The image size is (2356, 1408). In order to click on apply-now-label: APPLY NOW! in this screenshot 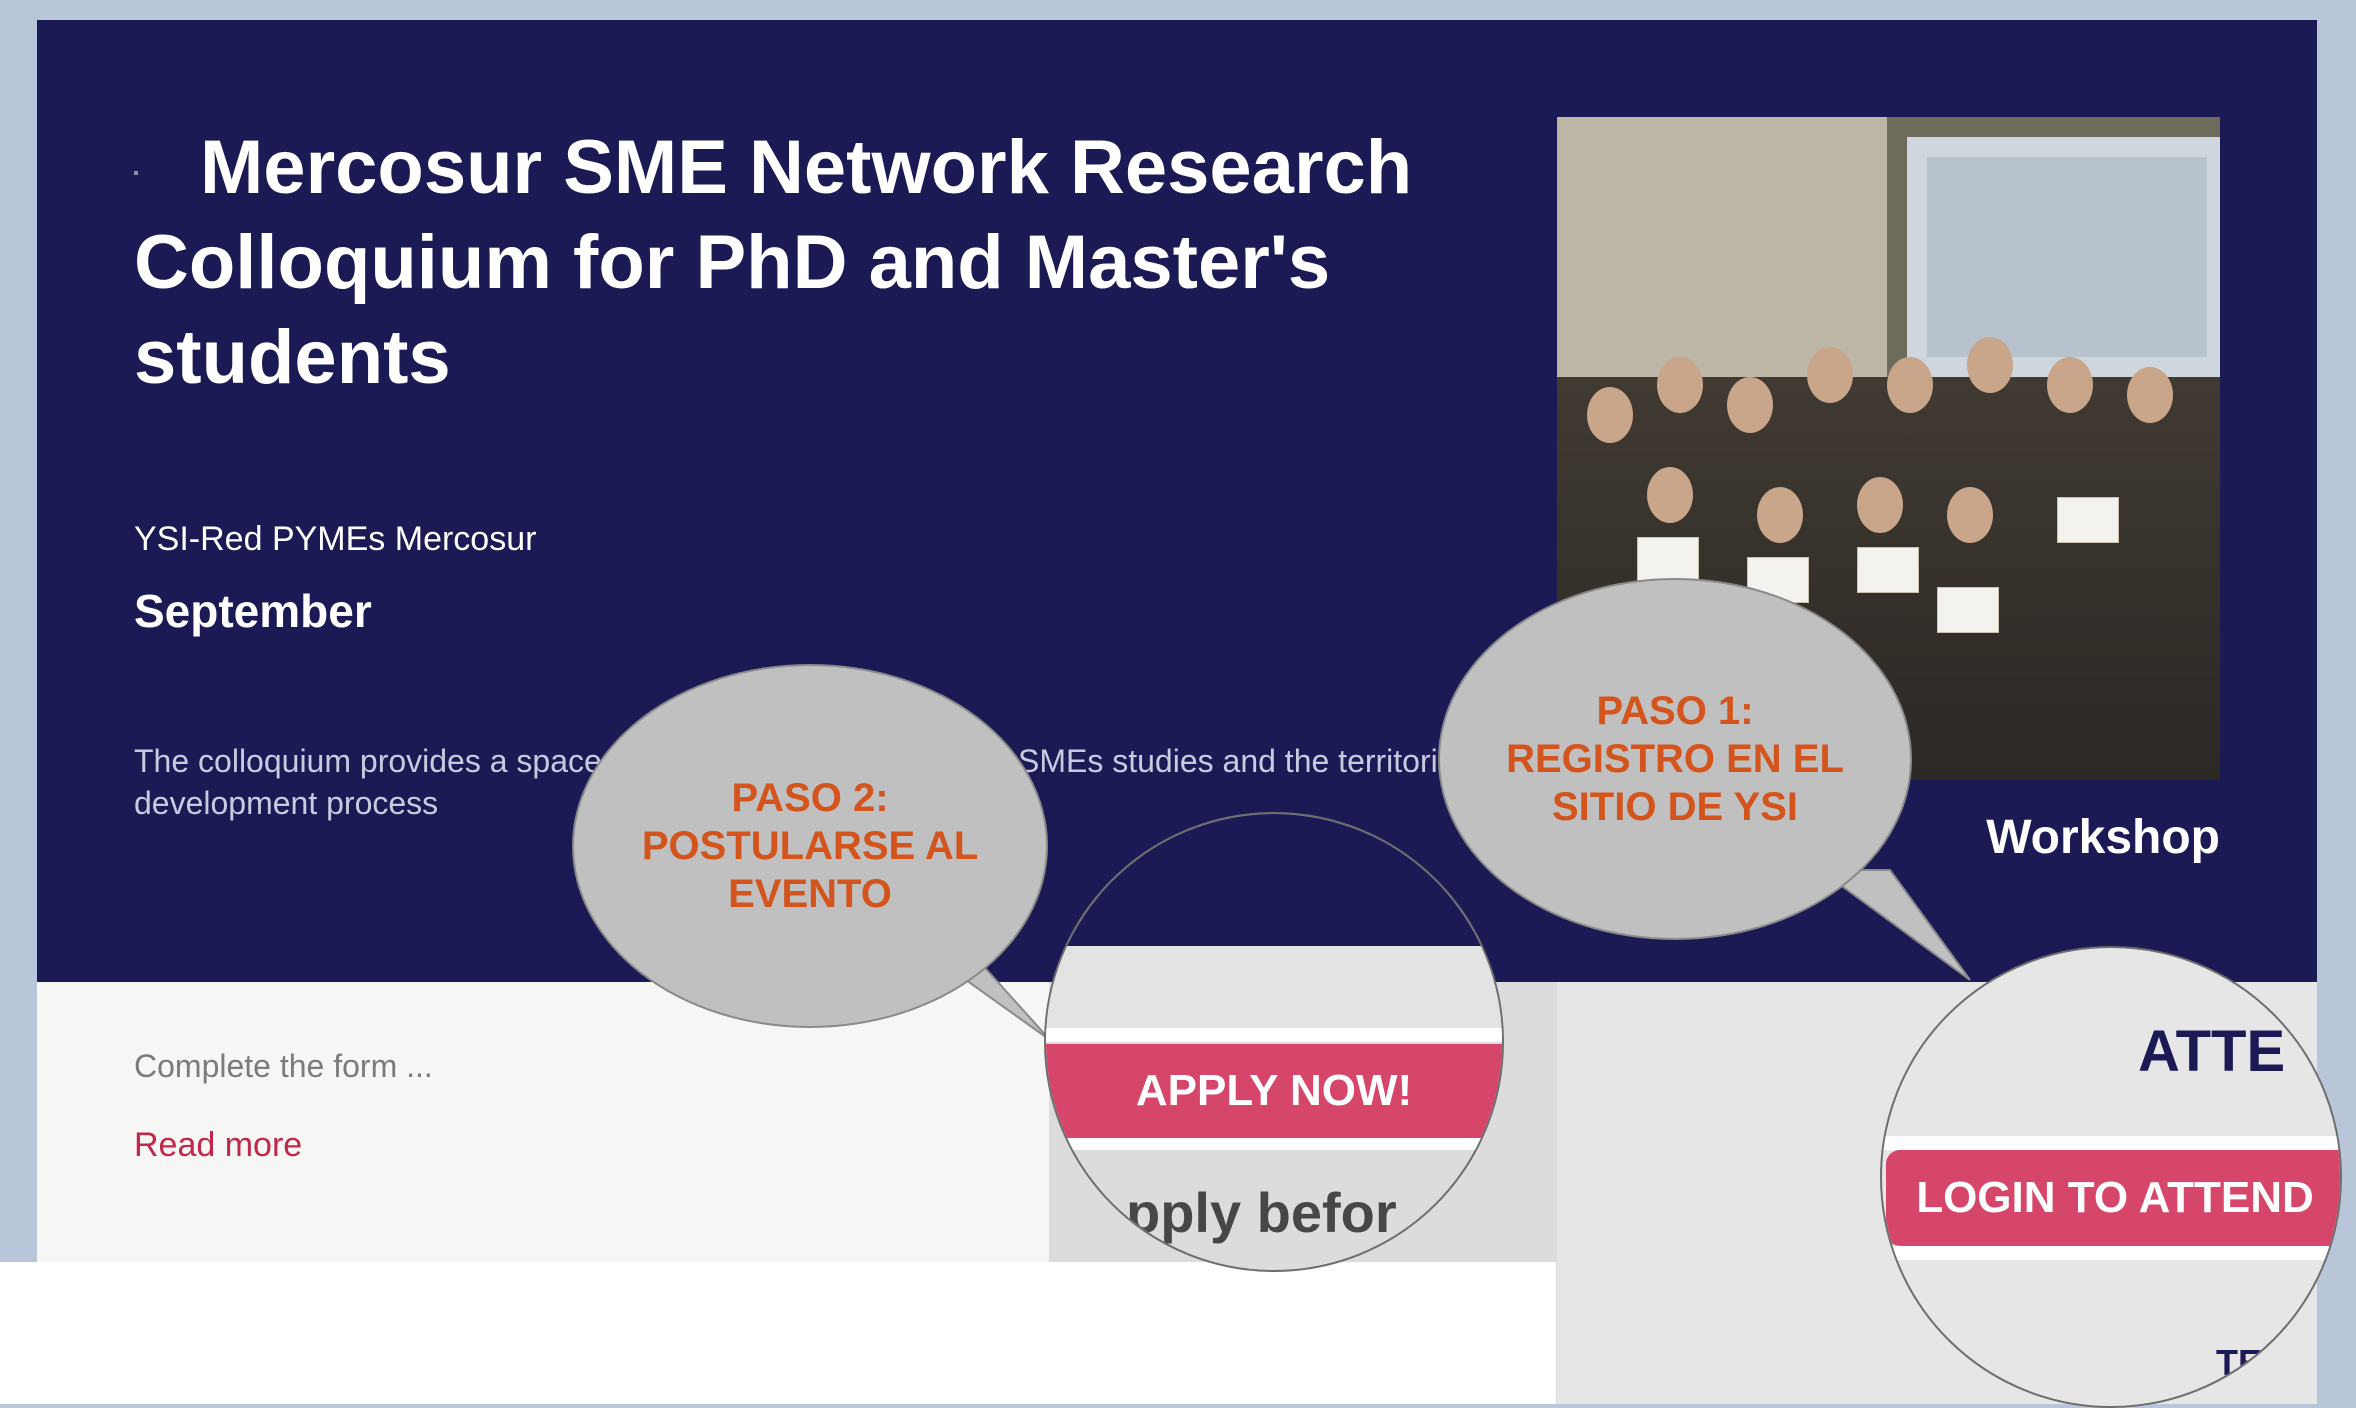, I will do `click(1274, 1090)`.